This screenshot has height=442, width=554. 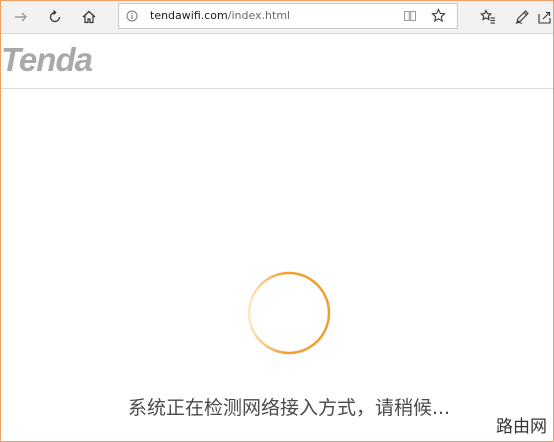 I want to click on url-host: tendawifi.com, so click(x=189, y=15).